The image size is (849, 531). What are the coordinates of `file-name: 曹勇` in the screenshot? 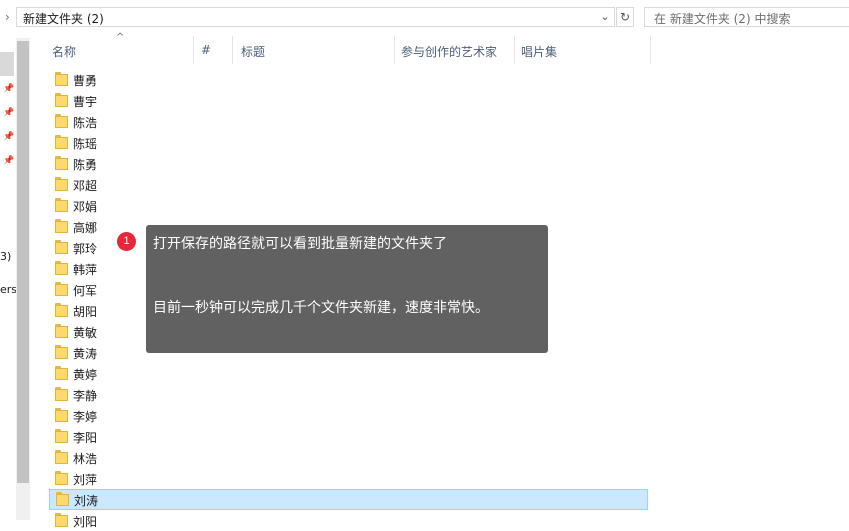 It's located at (85, 81).